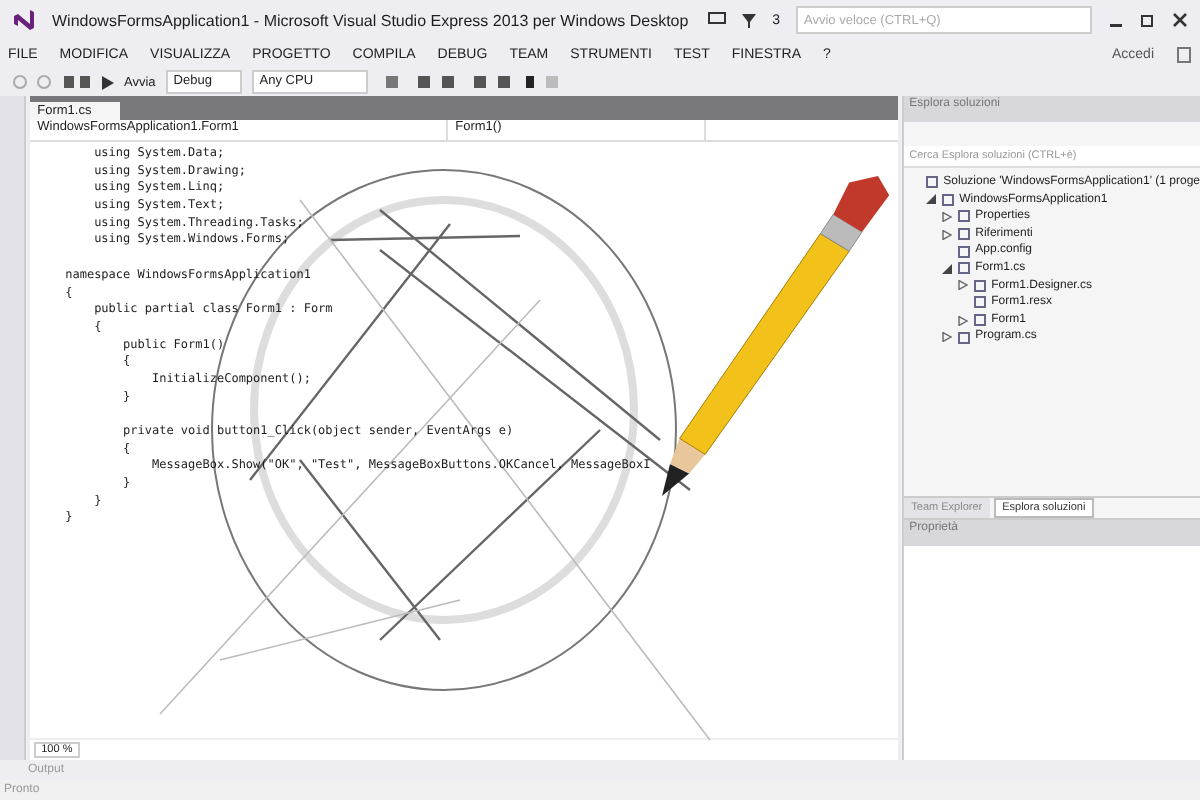 The height and width of the screenshot is (800, 1200). What do you see at coordinates (1148, 20) in the screenshot?
I see `restore-icon` at bounding box center [1148, 20].